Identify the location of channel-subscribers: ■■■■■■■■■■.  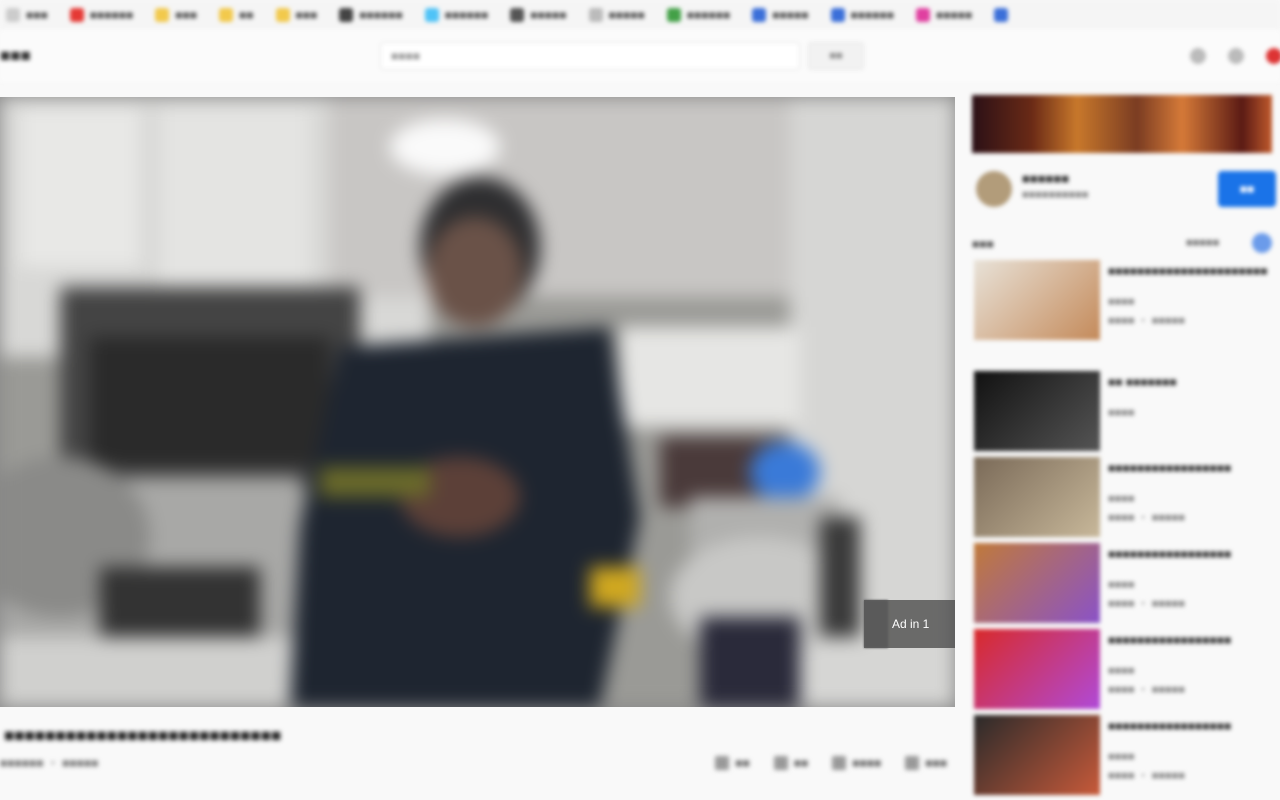
(1055, 195).